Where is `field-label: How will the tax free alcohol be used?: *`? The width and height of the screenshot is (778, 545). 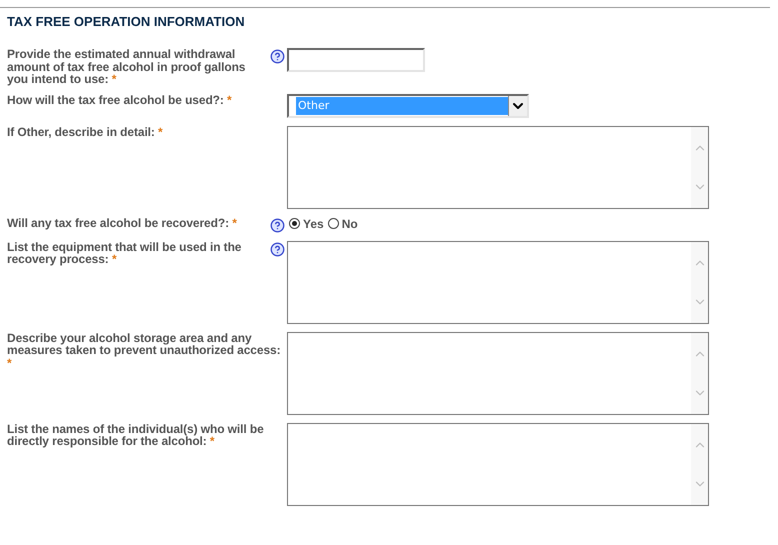
field-label: How will the tax free alcohol be used?: * is located at coordinates (120, 100).